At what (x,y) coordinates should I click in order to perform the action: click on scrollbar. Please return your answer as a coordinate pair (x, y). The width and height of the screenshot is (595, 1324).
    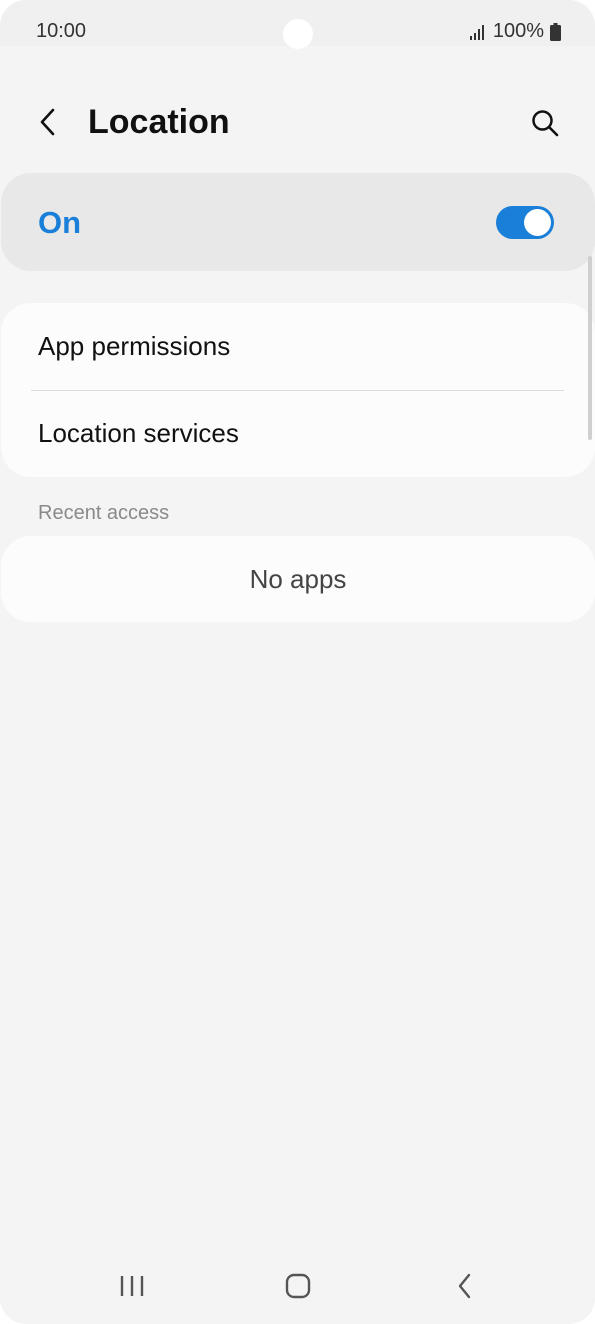
    Looking at the image, I should click on (590, 348).